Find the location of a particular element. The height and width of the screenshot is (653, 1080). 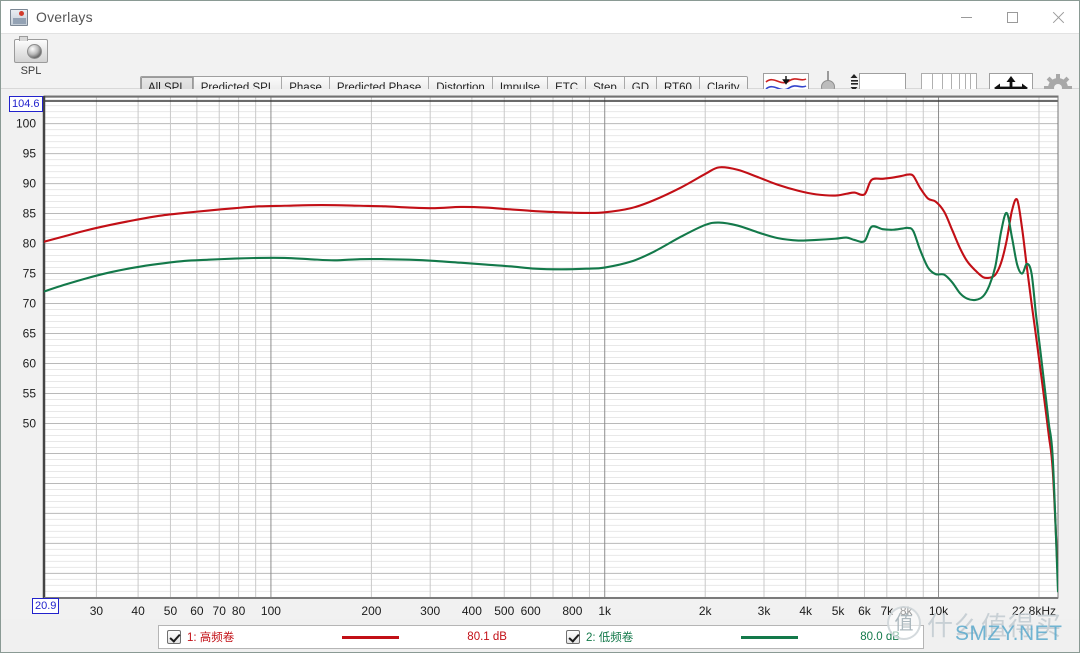

y-tick-label: 55 is located at coordinates (30, 393).